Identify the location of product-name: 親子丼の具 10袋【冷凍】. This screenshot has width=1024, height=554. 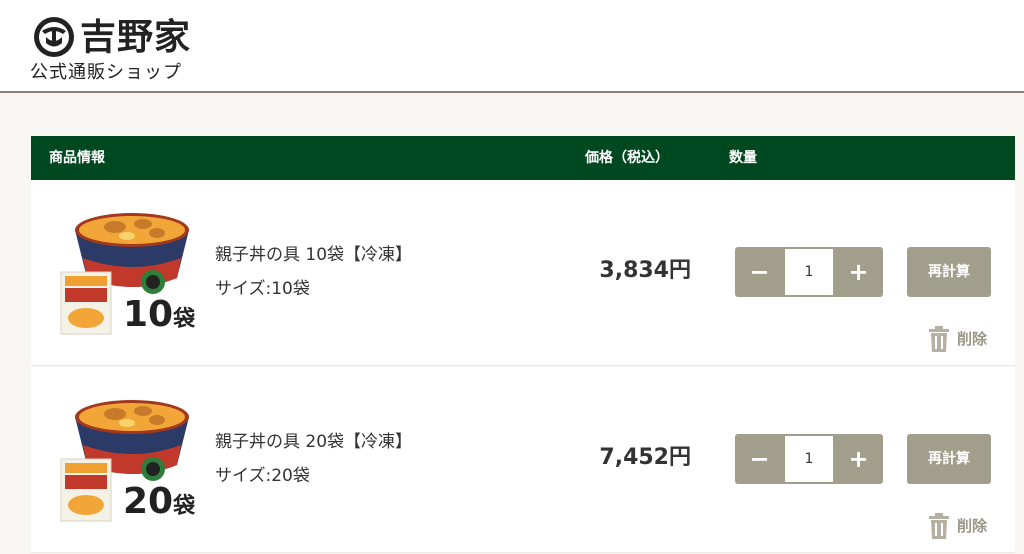
(313, 255).